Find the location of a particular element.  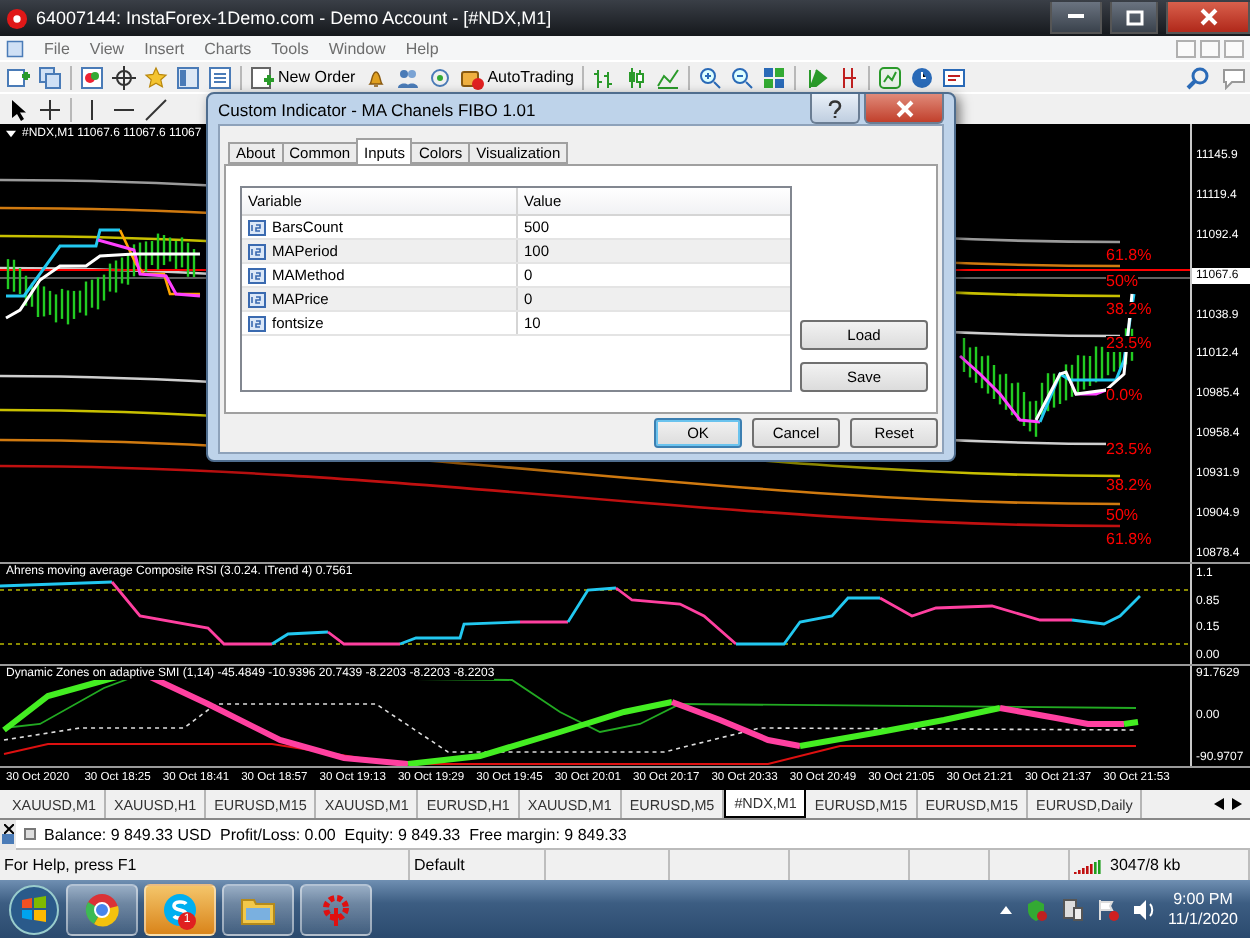

dropdown-icon is located at coordinates (11, 134).